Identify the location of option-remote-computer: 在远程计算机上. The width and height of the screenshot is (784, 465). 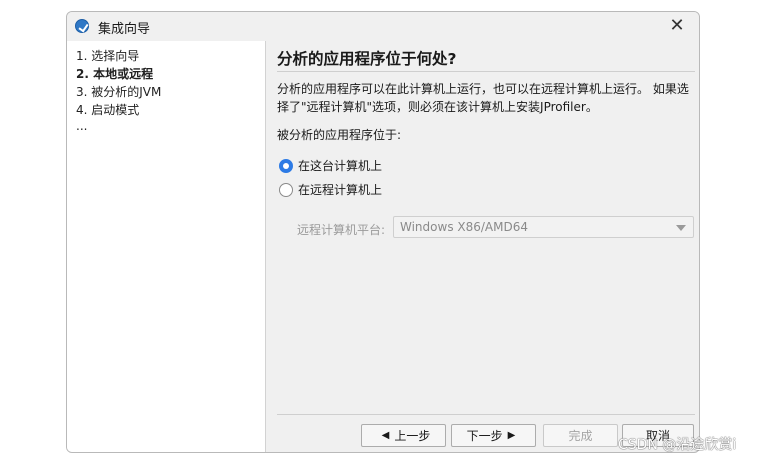
(330, 189).